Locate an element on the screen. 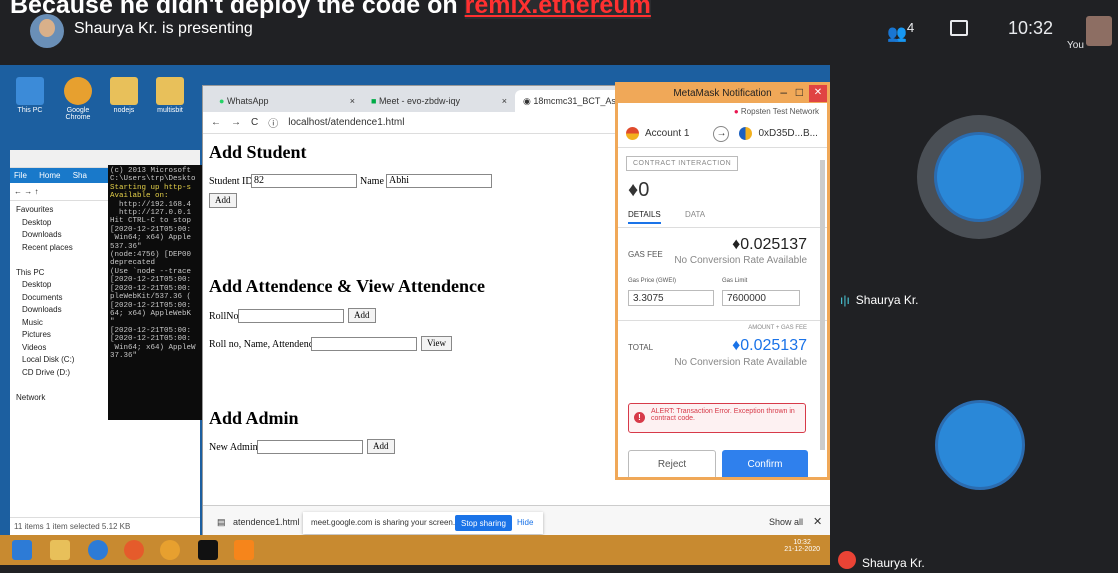 The width and height of the screenshot is (1118, 573). meet-icon: ■ is located at coordinates (375, 101).